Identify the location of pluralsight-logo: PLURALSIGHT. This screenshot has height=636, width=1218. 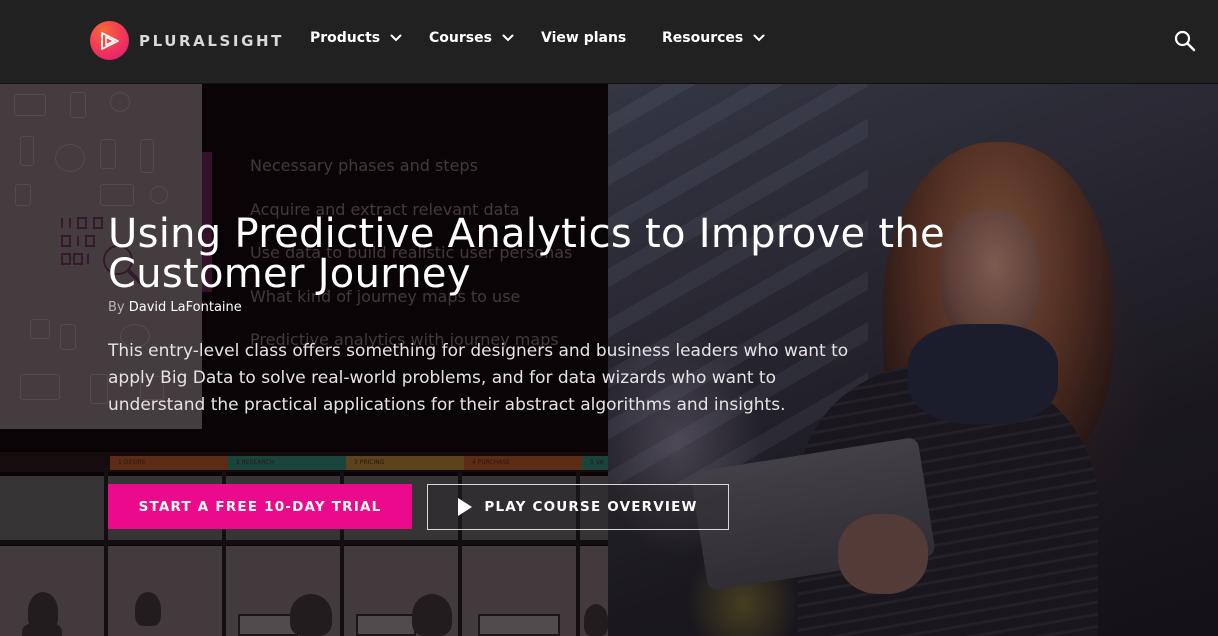
(187, 40).